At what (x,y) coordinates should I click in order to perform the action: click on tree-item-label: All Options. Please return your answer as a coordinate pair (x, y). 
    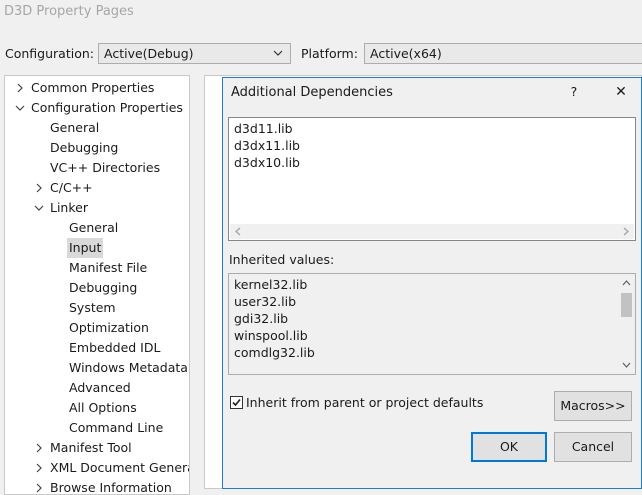
    Looking at the image, I should click on (103, 407).